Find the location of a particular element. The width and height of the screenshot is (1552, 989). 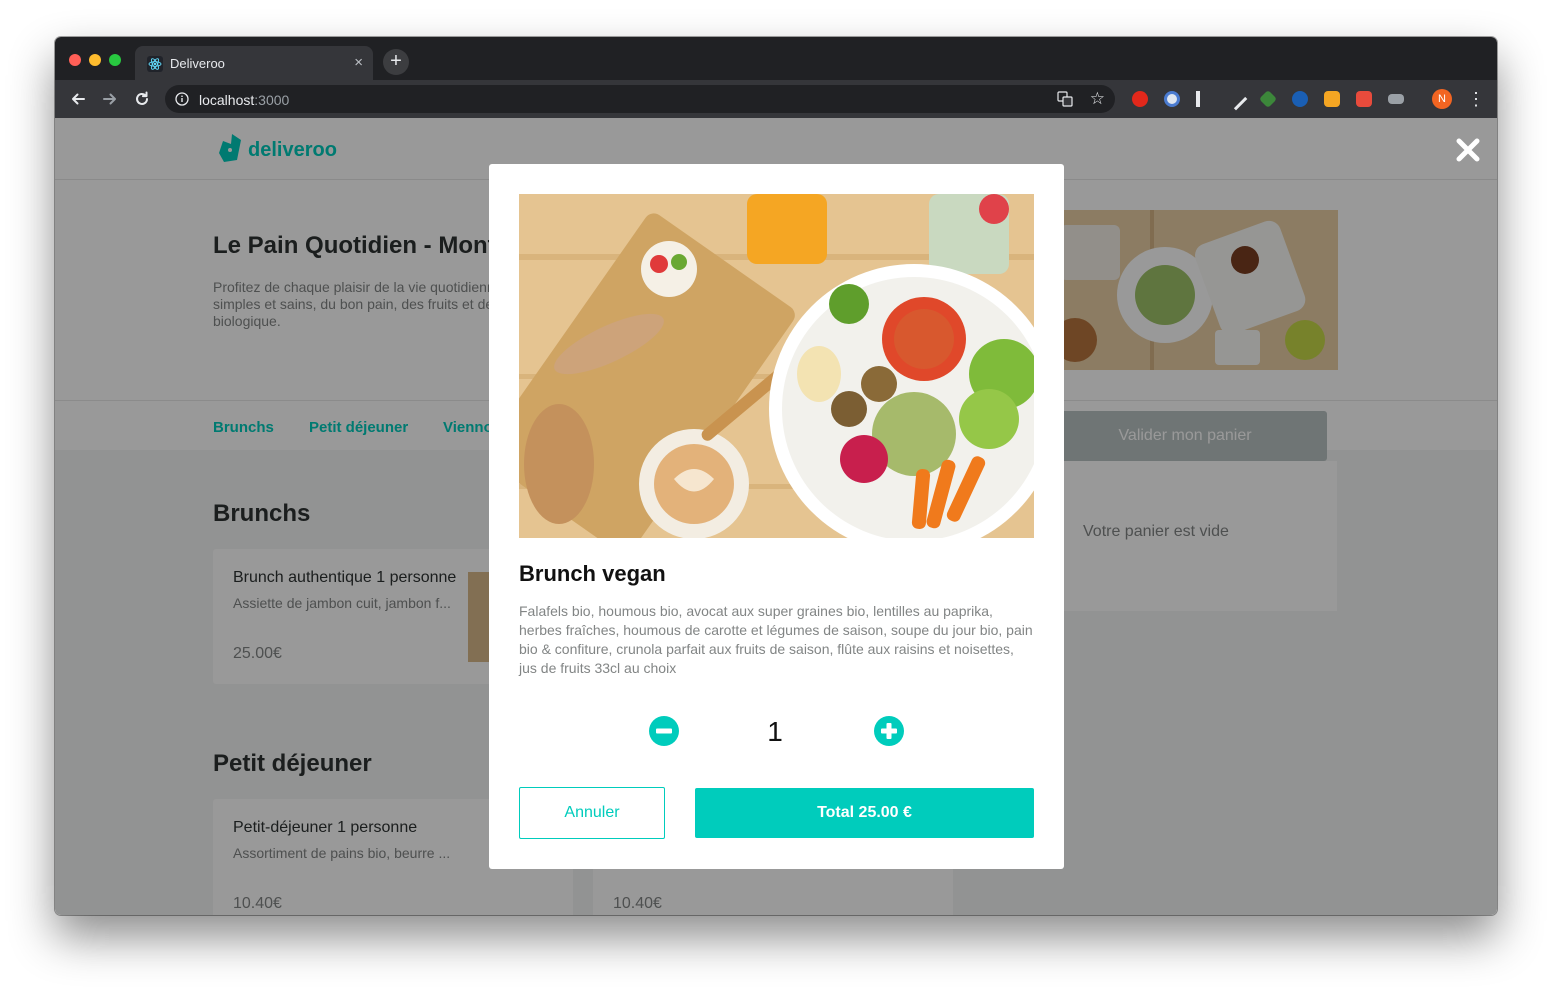

plus-circle-icon is located at coordinates (889, 731).